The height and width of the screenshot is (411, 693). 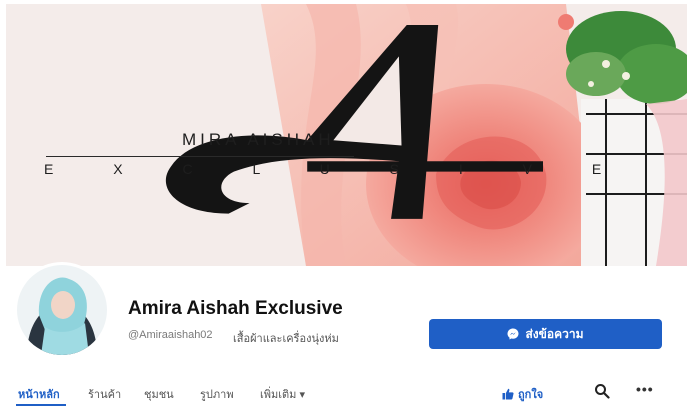 I want to click on page-handle: @Amiraaishah02, so click(x=170, y=335).